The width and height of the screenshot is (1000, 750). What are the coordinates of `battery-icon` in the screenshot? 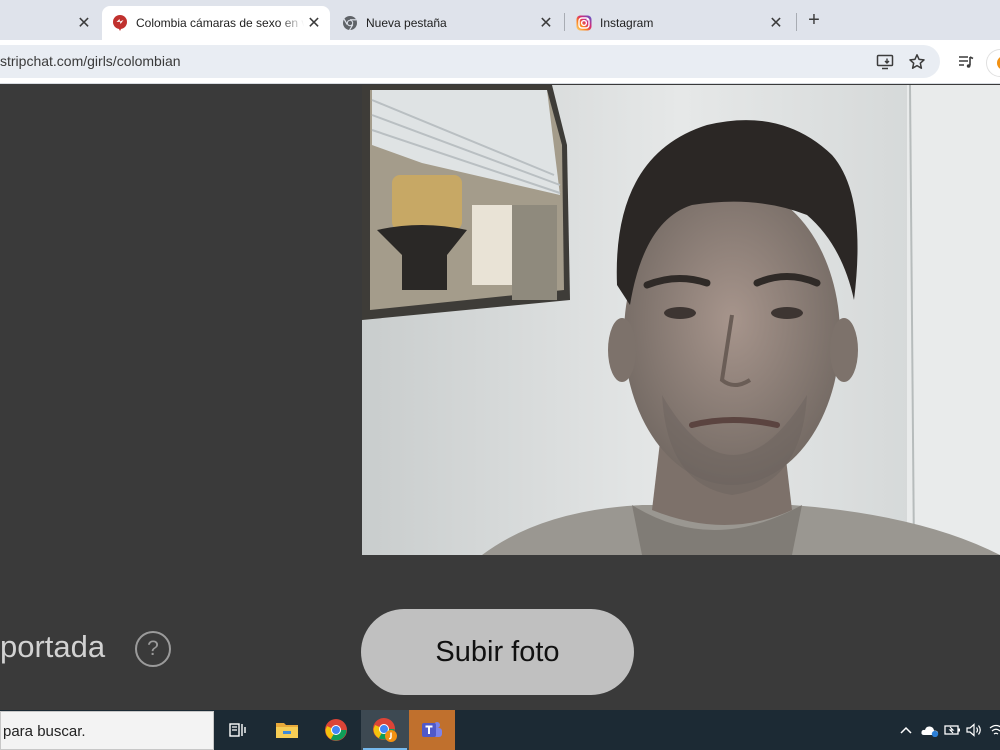 It's located at (953, 730).